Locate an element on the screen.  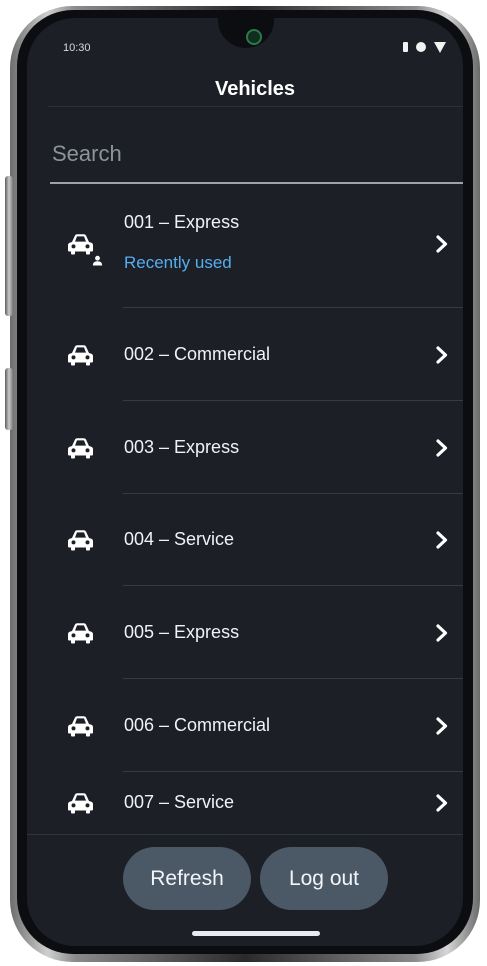
vehicle-row: 003 – Express is located at coordinates (245, 447).